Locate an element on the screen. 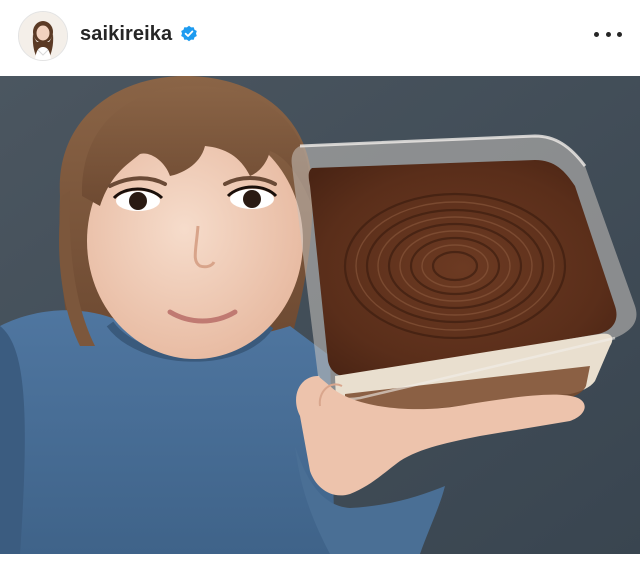 Image resolution: width=640 pixels, height=565 pixels. avatar-image is located at coordinates (43, 36).